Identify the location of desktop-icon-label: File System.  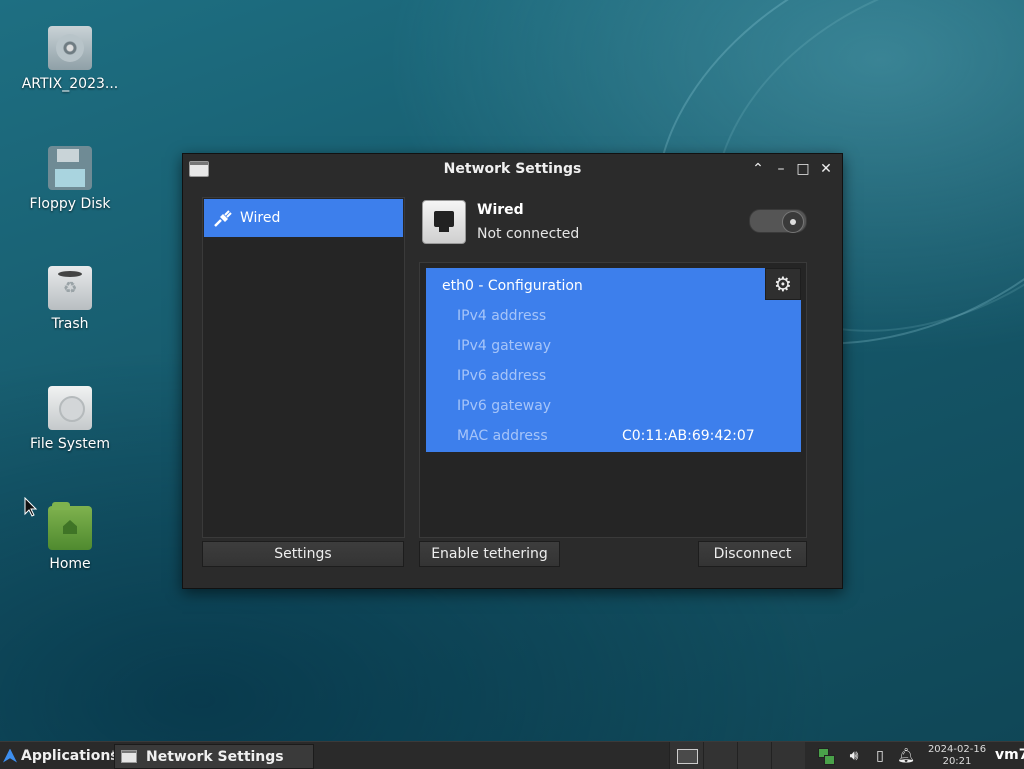
(70, 444).